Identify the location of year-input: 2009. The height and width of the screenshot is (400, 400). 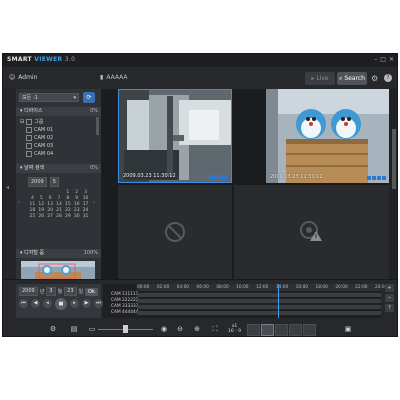
(28, 291).